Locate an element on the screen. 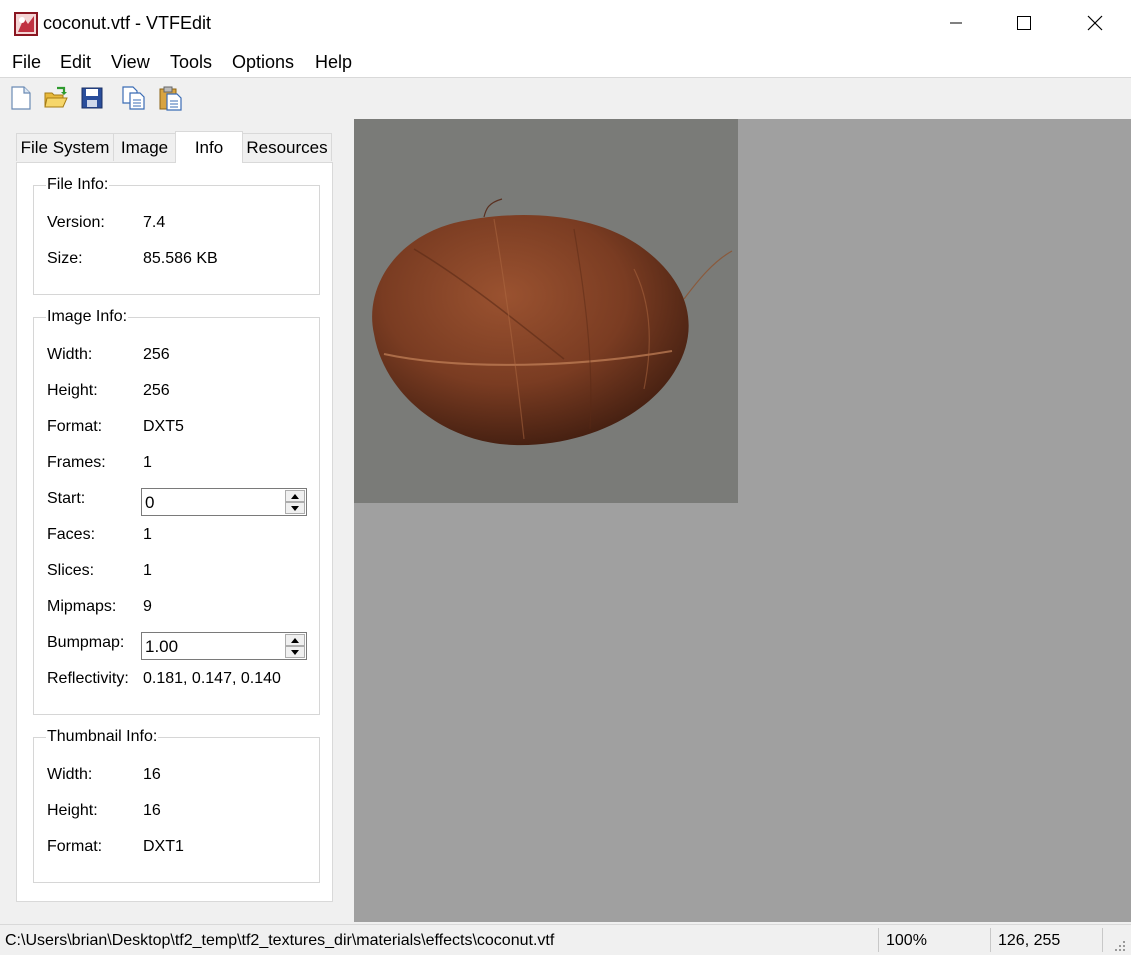 The image size is (1131, 955). maximize-button is located at coordinates (1024, 23).